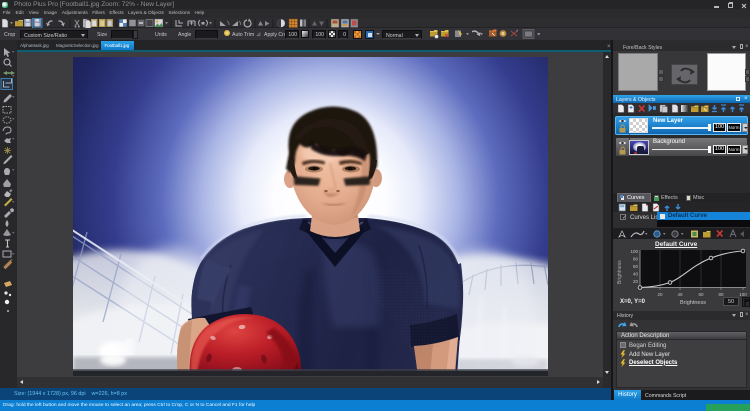  Describe the element at coordinates (636, 259) in the screenshot. I see `svg-text: 80` at that location.